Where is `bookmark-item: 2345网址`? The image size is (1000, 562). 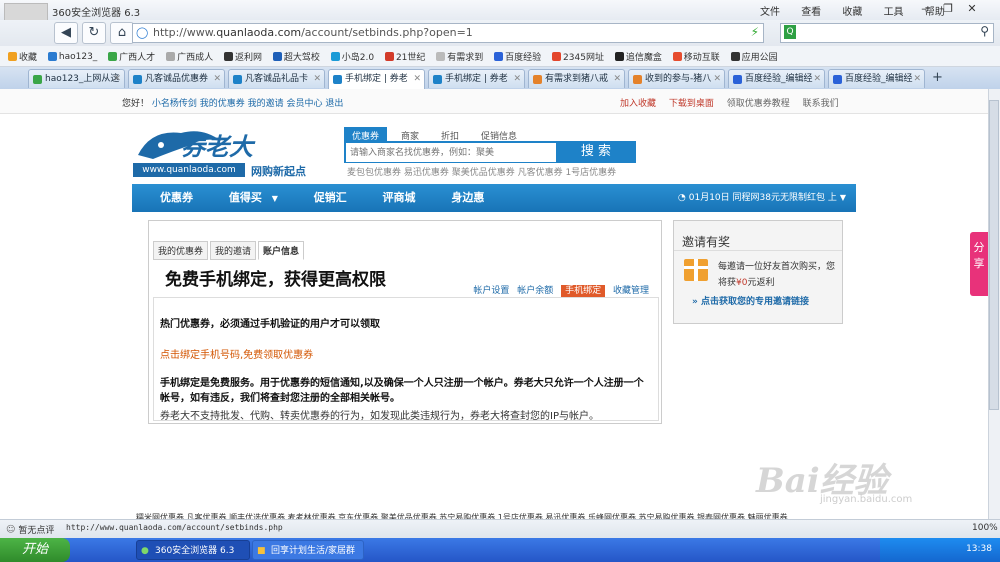 bookmark-item: 2345网址 is located at coordinates (578, 56).